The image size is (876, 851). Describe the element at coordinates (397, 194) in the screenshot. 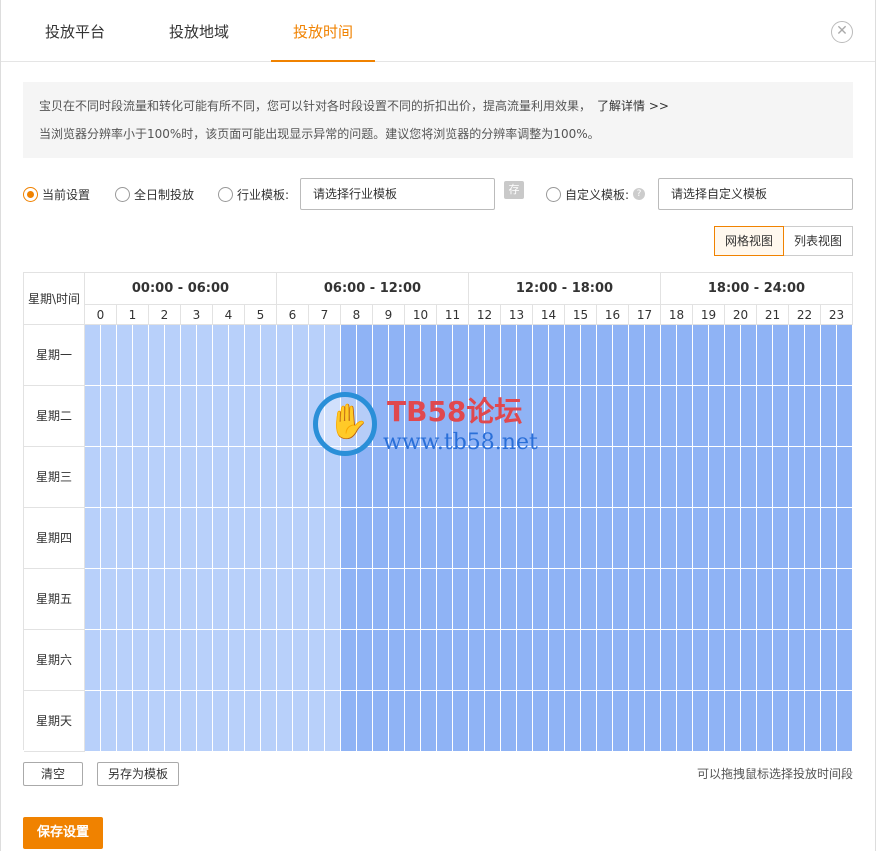

I see `industry-template-select: 请选择行业模板` at that location.